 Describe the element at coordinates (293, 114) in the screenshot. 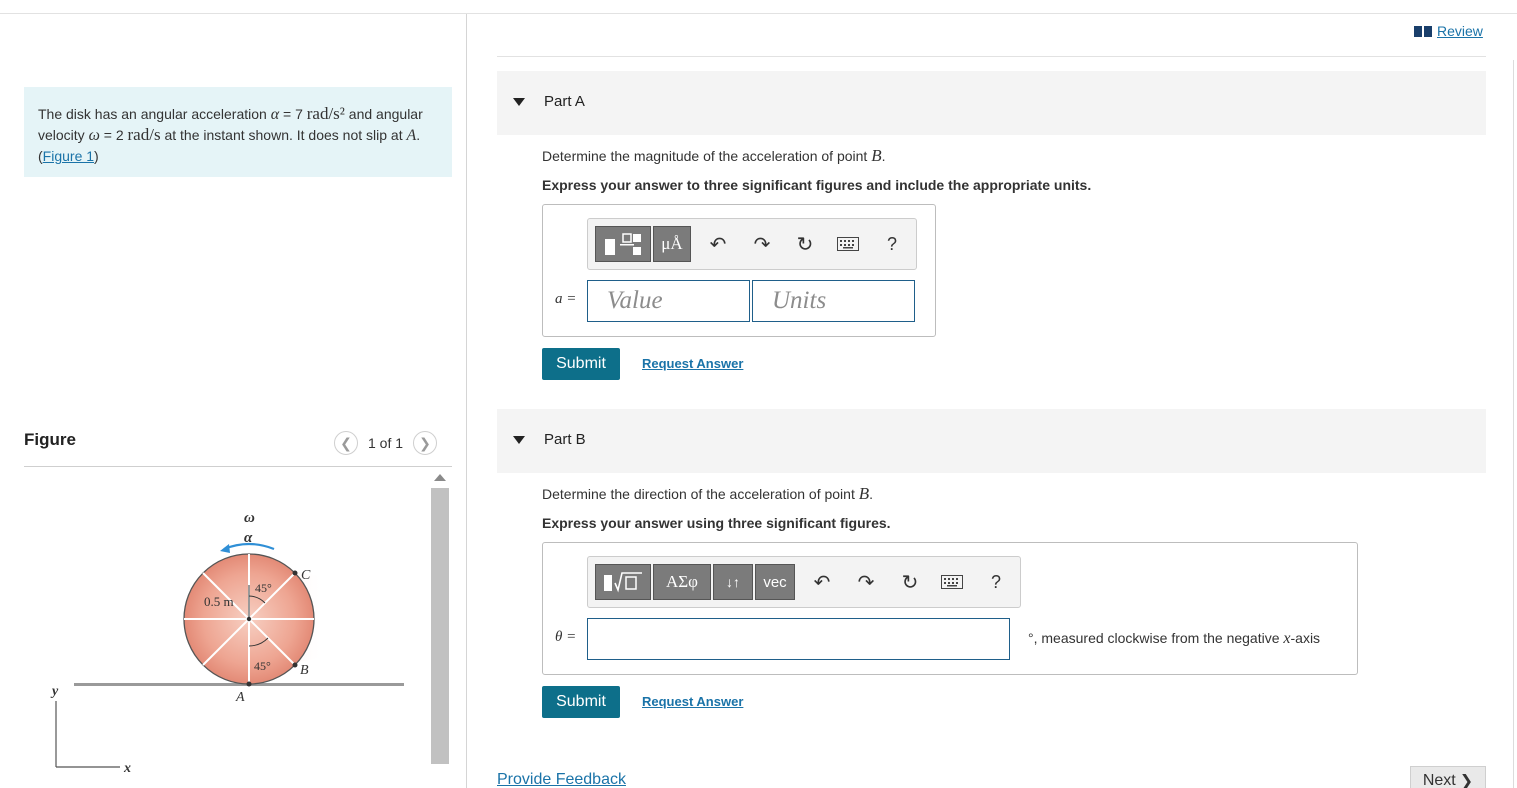

I see `alpha-value: = 7` at that location.